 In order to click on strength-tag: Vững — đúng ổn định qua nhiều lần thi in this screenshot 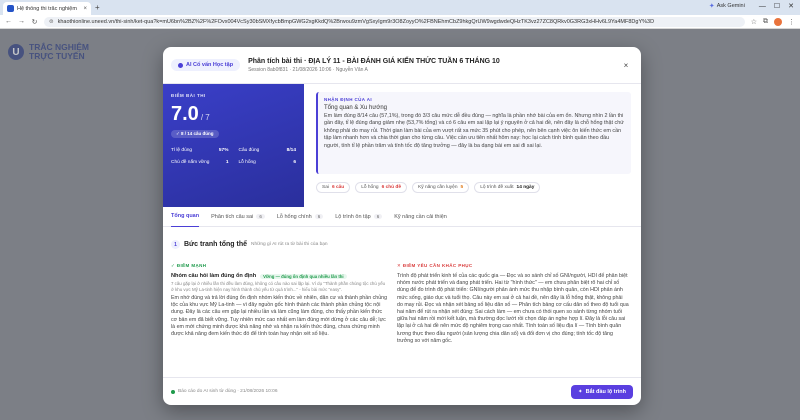, I will do `click(303, 276)`.